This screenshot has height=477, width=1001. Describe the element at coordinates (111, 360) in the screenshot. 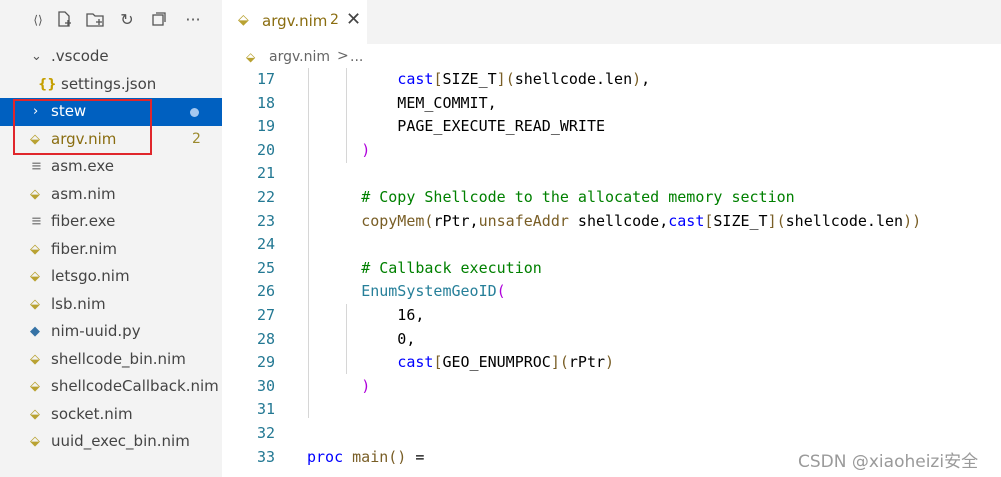

I see `tree-file-shellcode-bin-nim: ⬙ shellcode_bin.nim` at that location.